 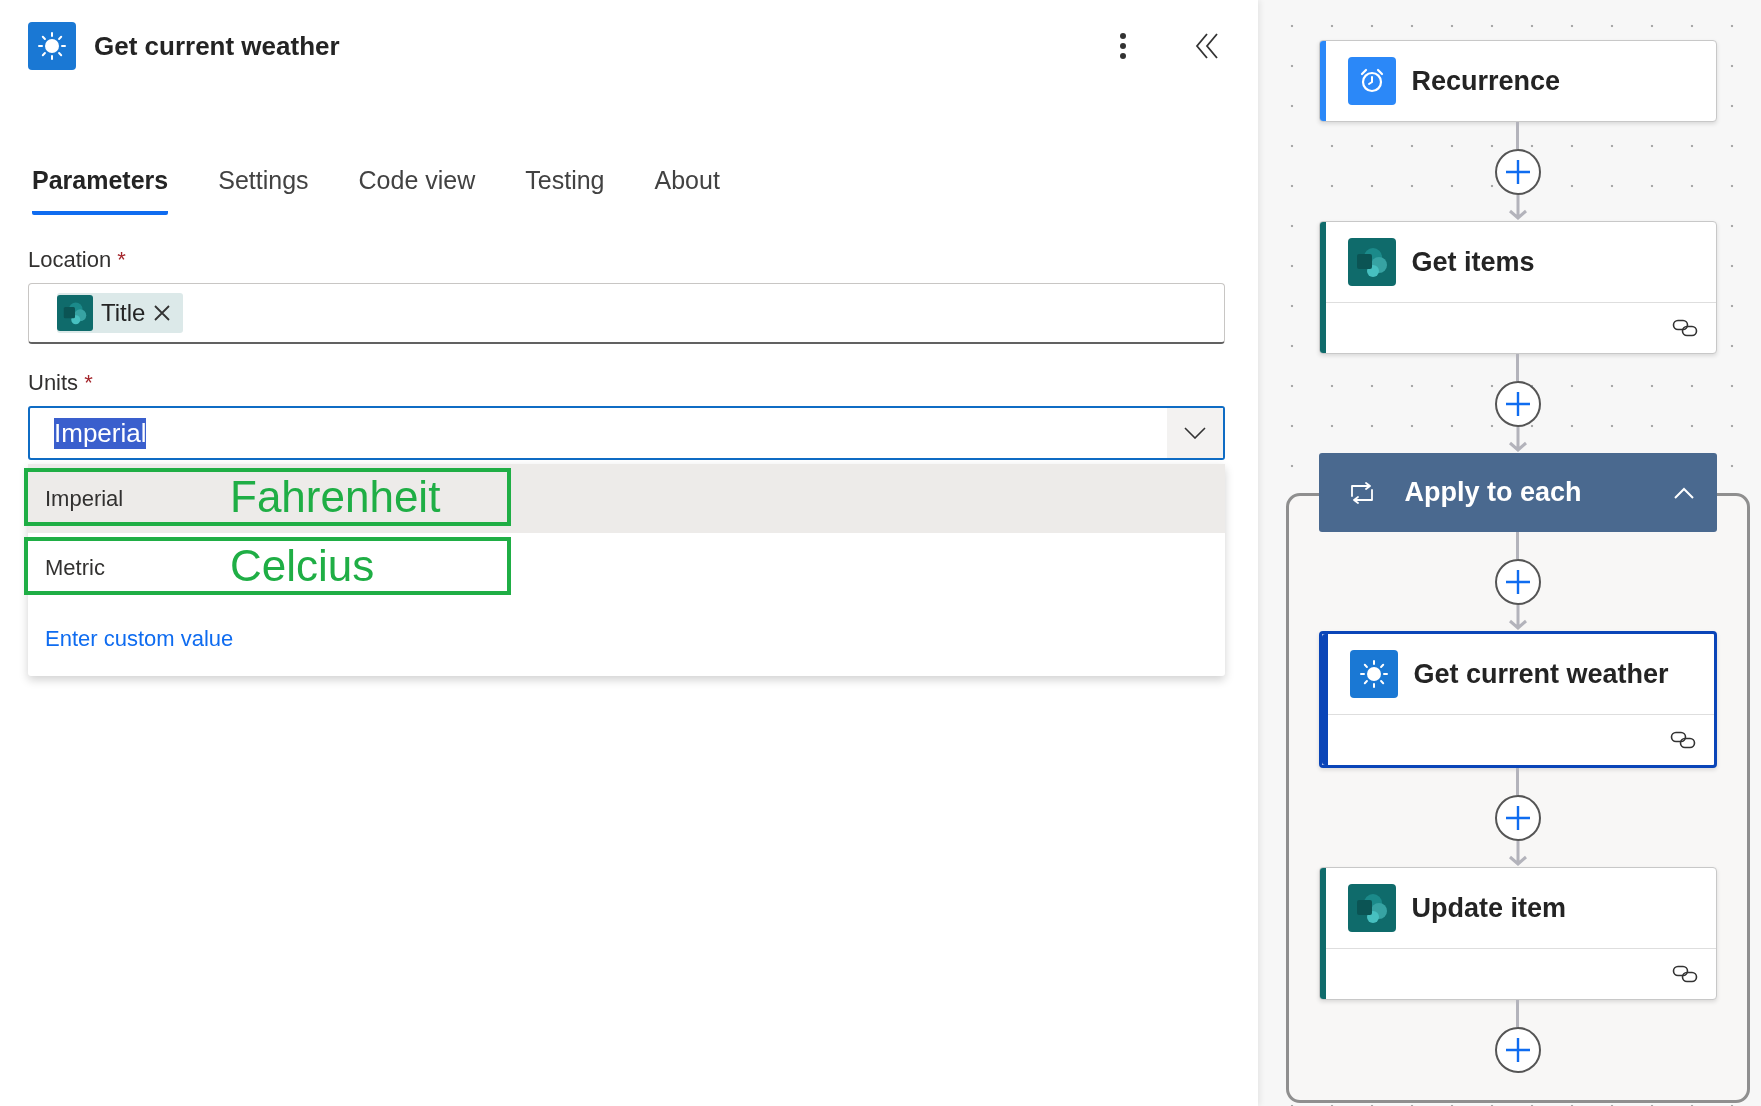 I want to click on action-title: Recurrence, so click(x=1486, y=81).